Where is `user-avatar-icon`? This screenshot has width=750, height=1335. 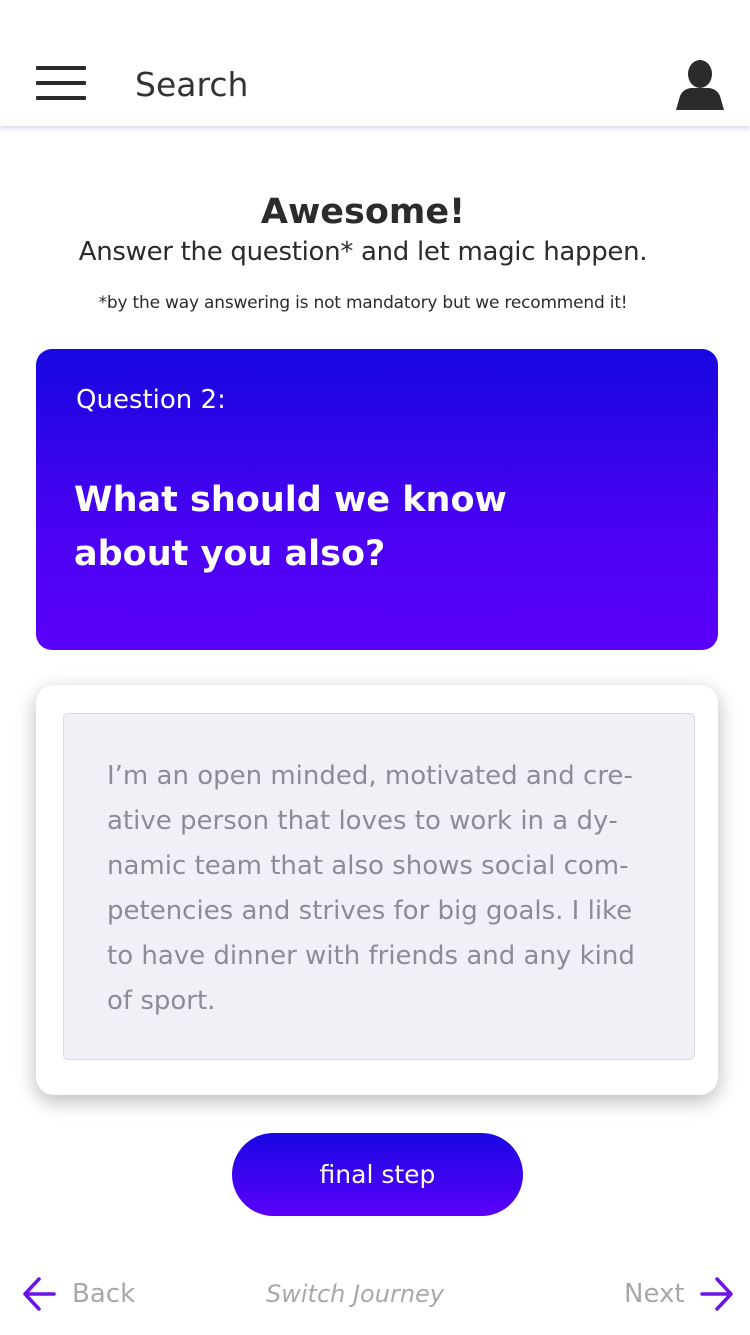 user-avatar-icon is located at coordinates (700, 85).